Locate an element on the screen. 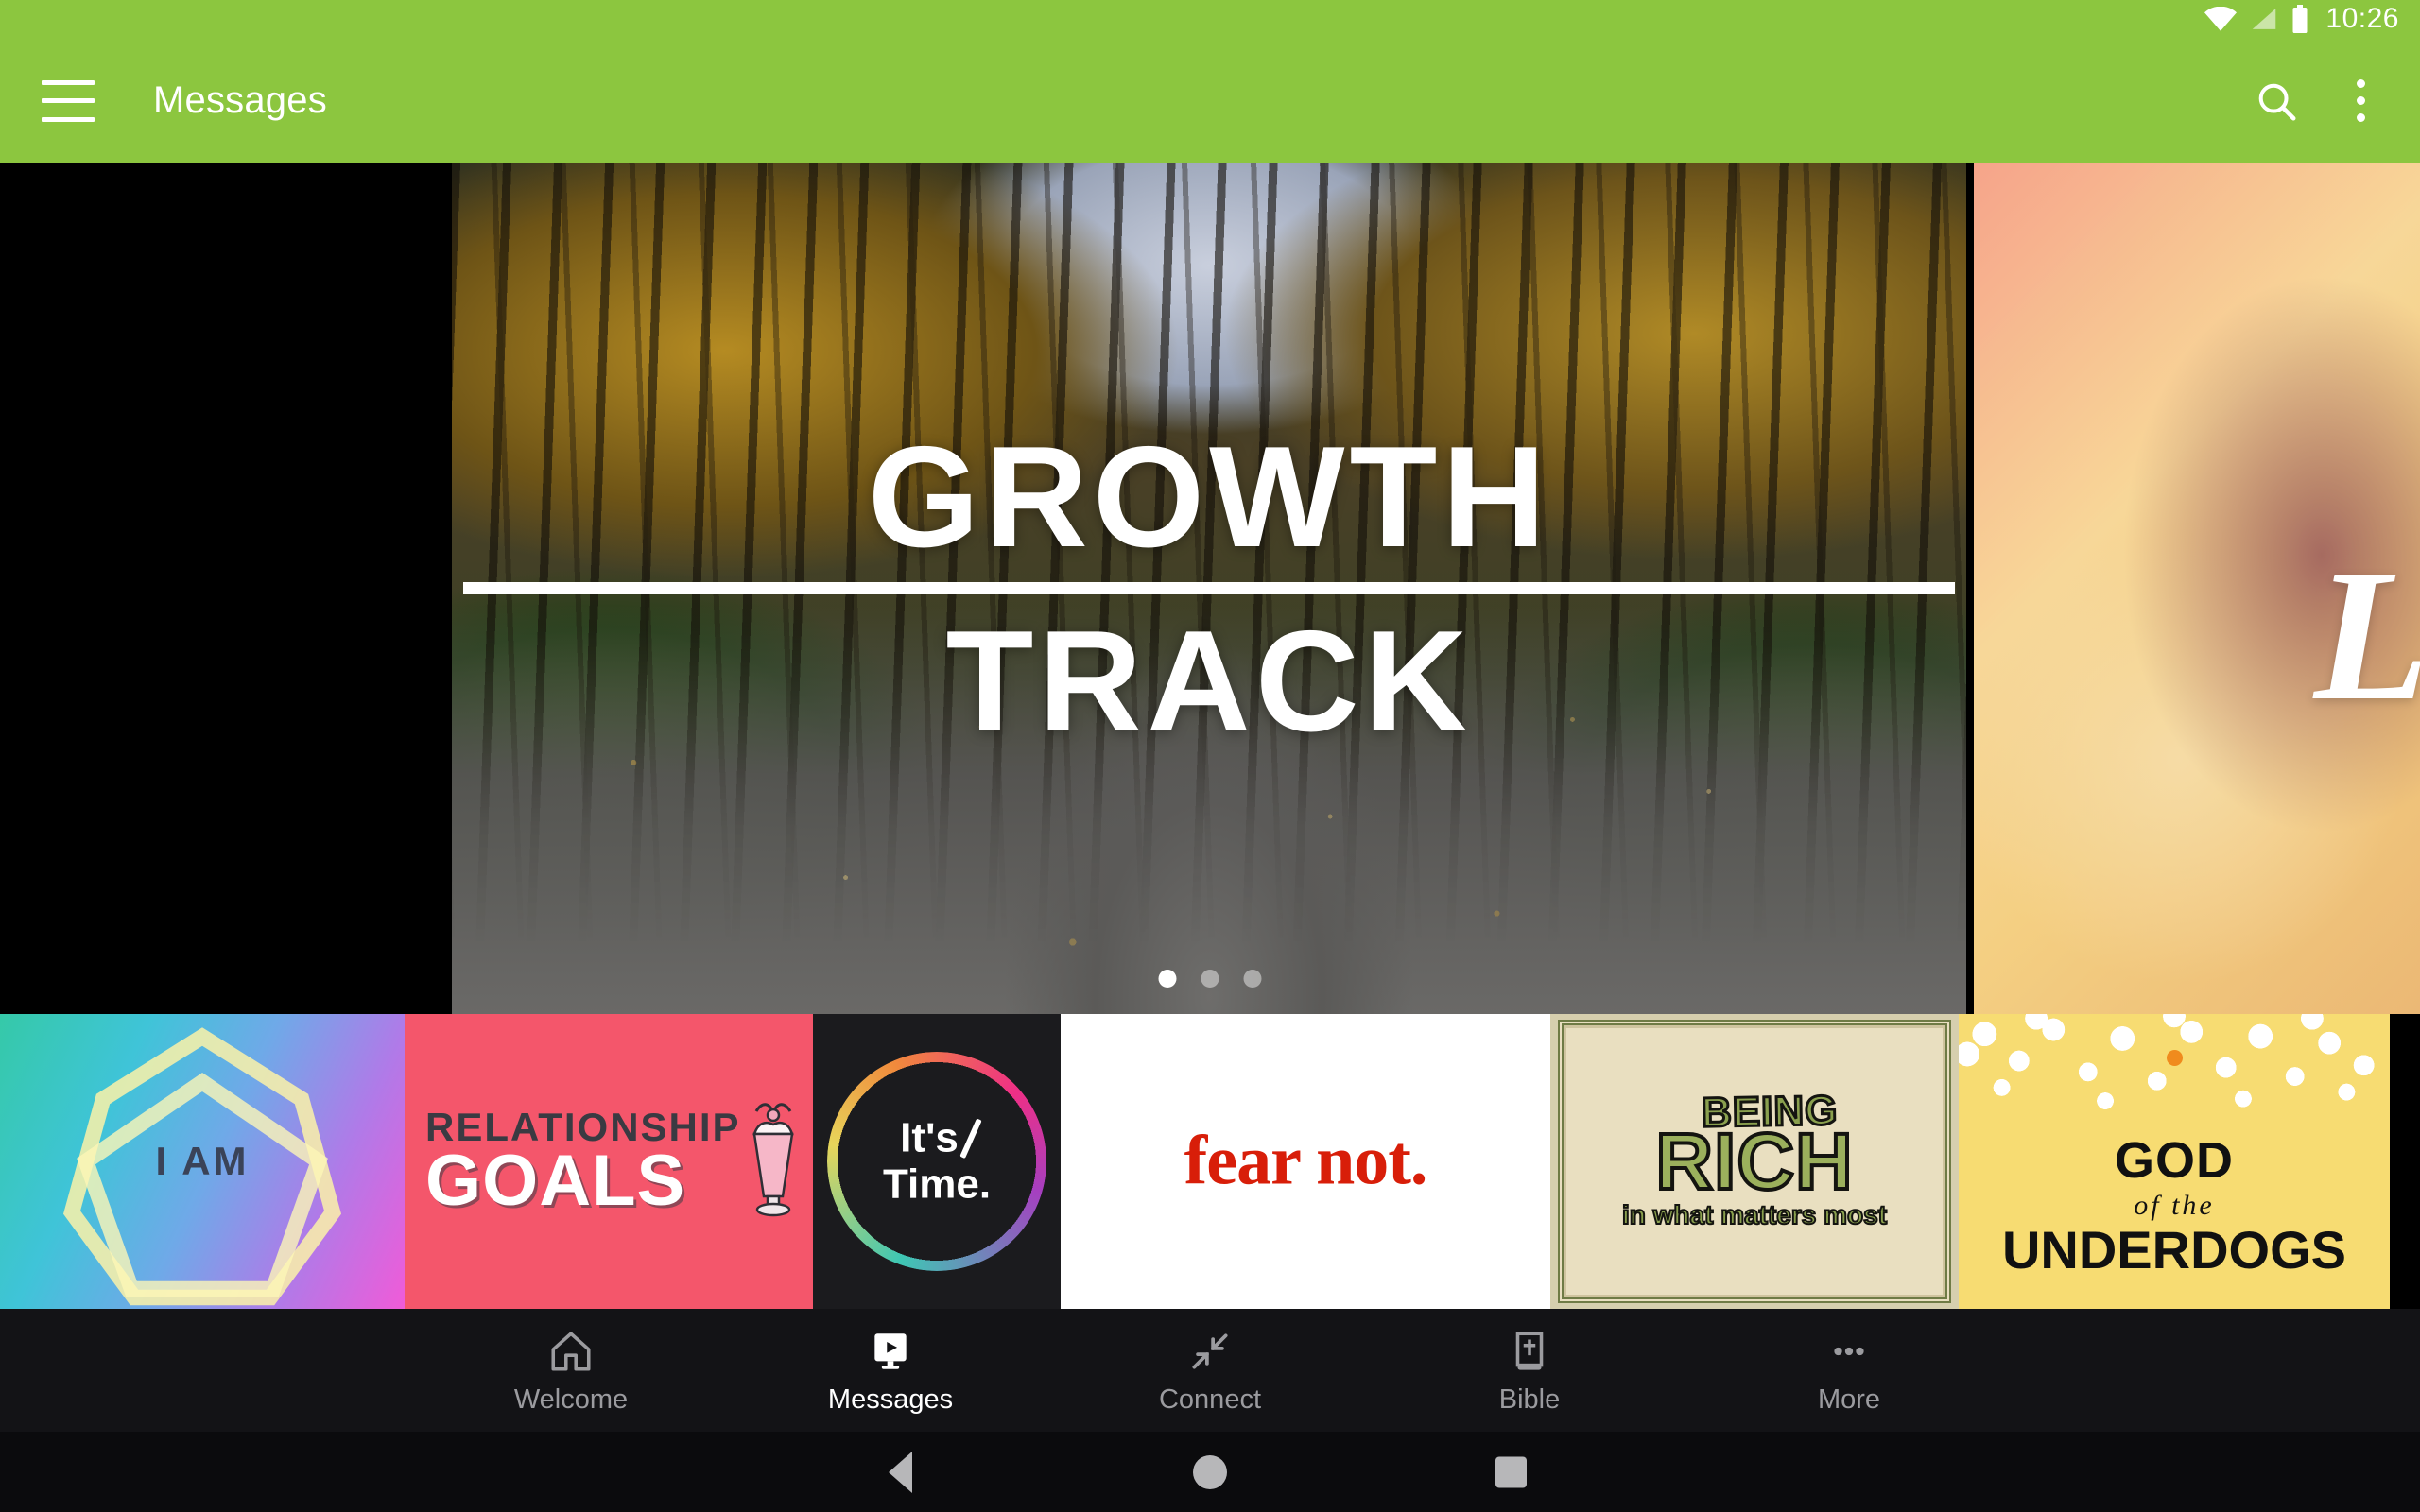 This screenshot has width=2420, height=1512. thumbnail-label-i-am: I AM is located at coordinates (202, 1161).